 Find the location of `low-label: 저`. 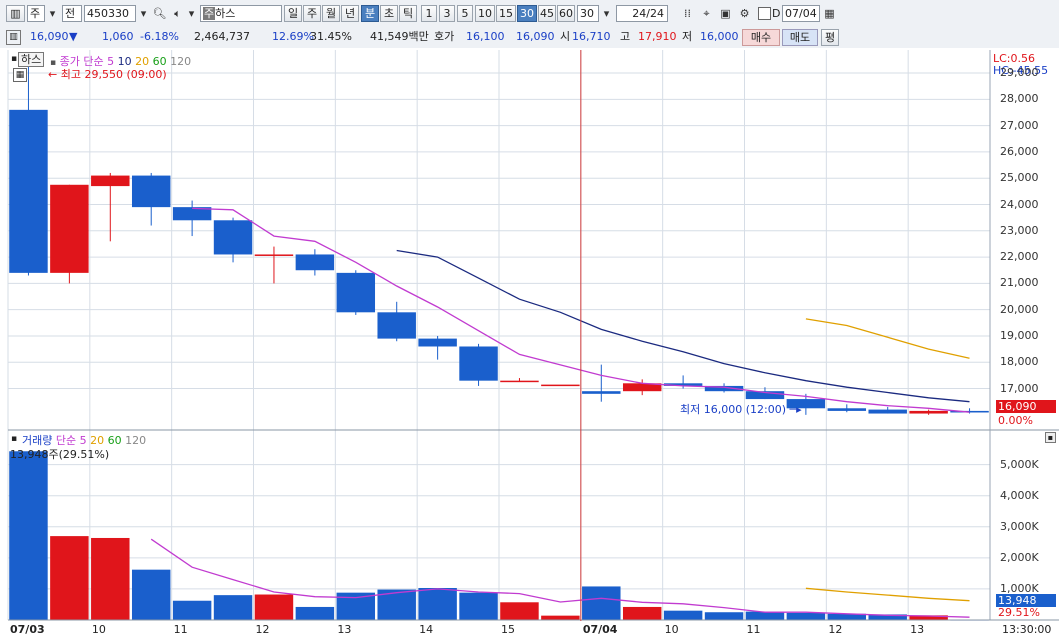

low-label: 저 is located at coordinates (687, 36).